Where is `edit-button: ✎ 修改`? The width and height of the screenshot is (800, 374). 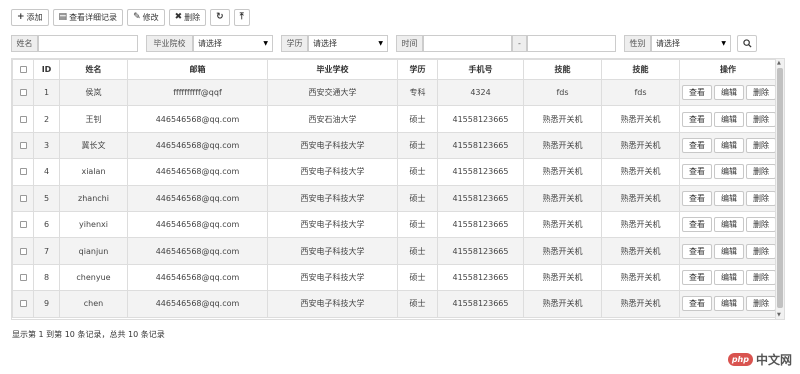
edit-button: ✎ 修改 is located at coordinates (146, 17).